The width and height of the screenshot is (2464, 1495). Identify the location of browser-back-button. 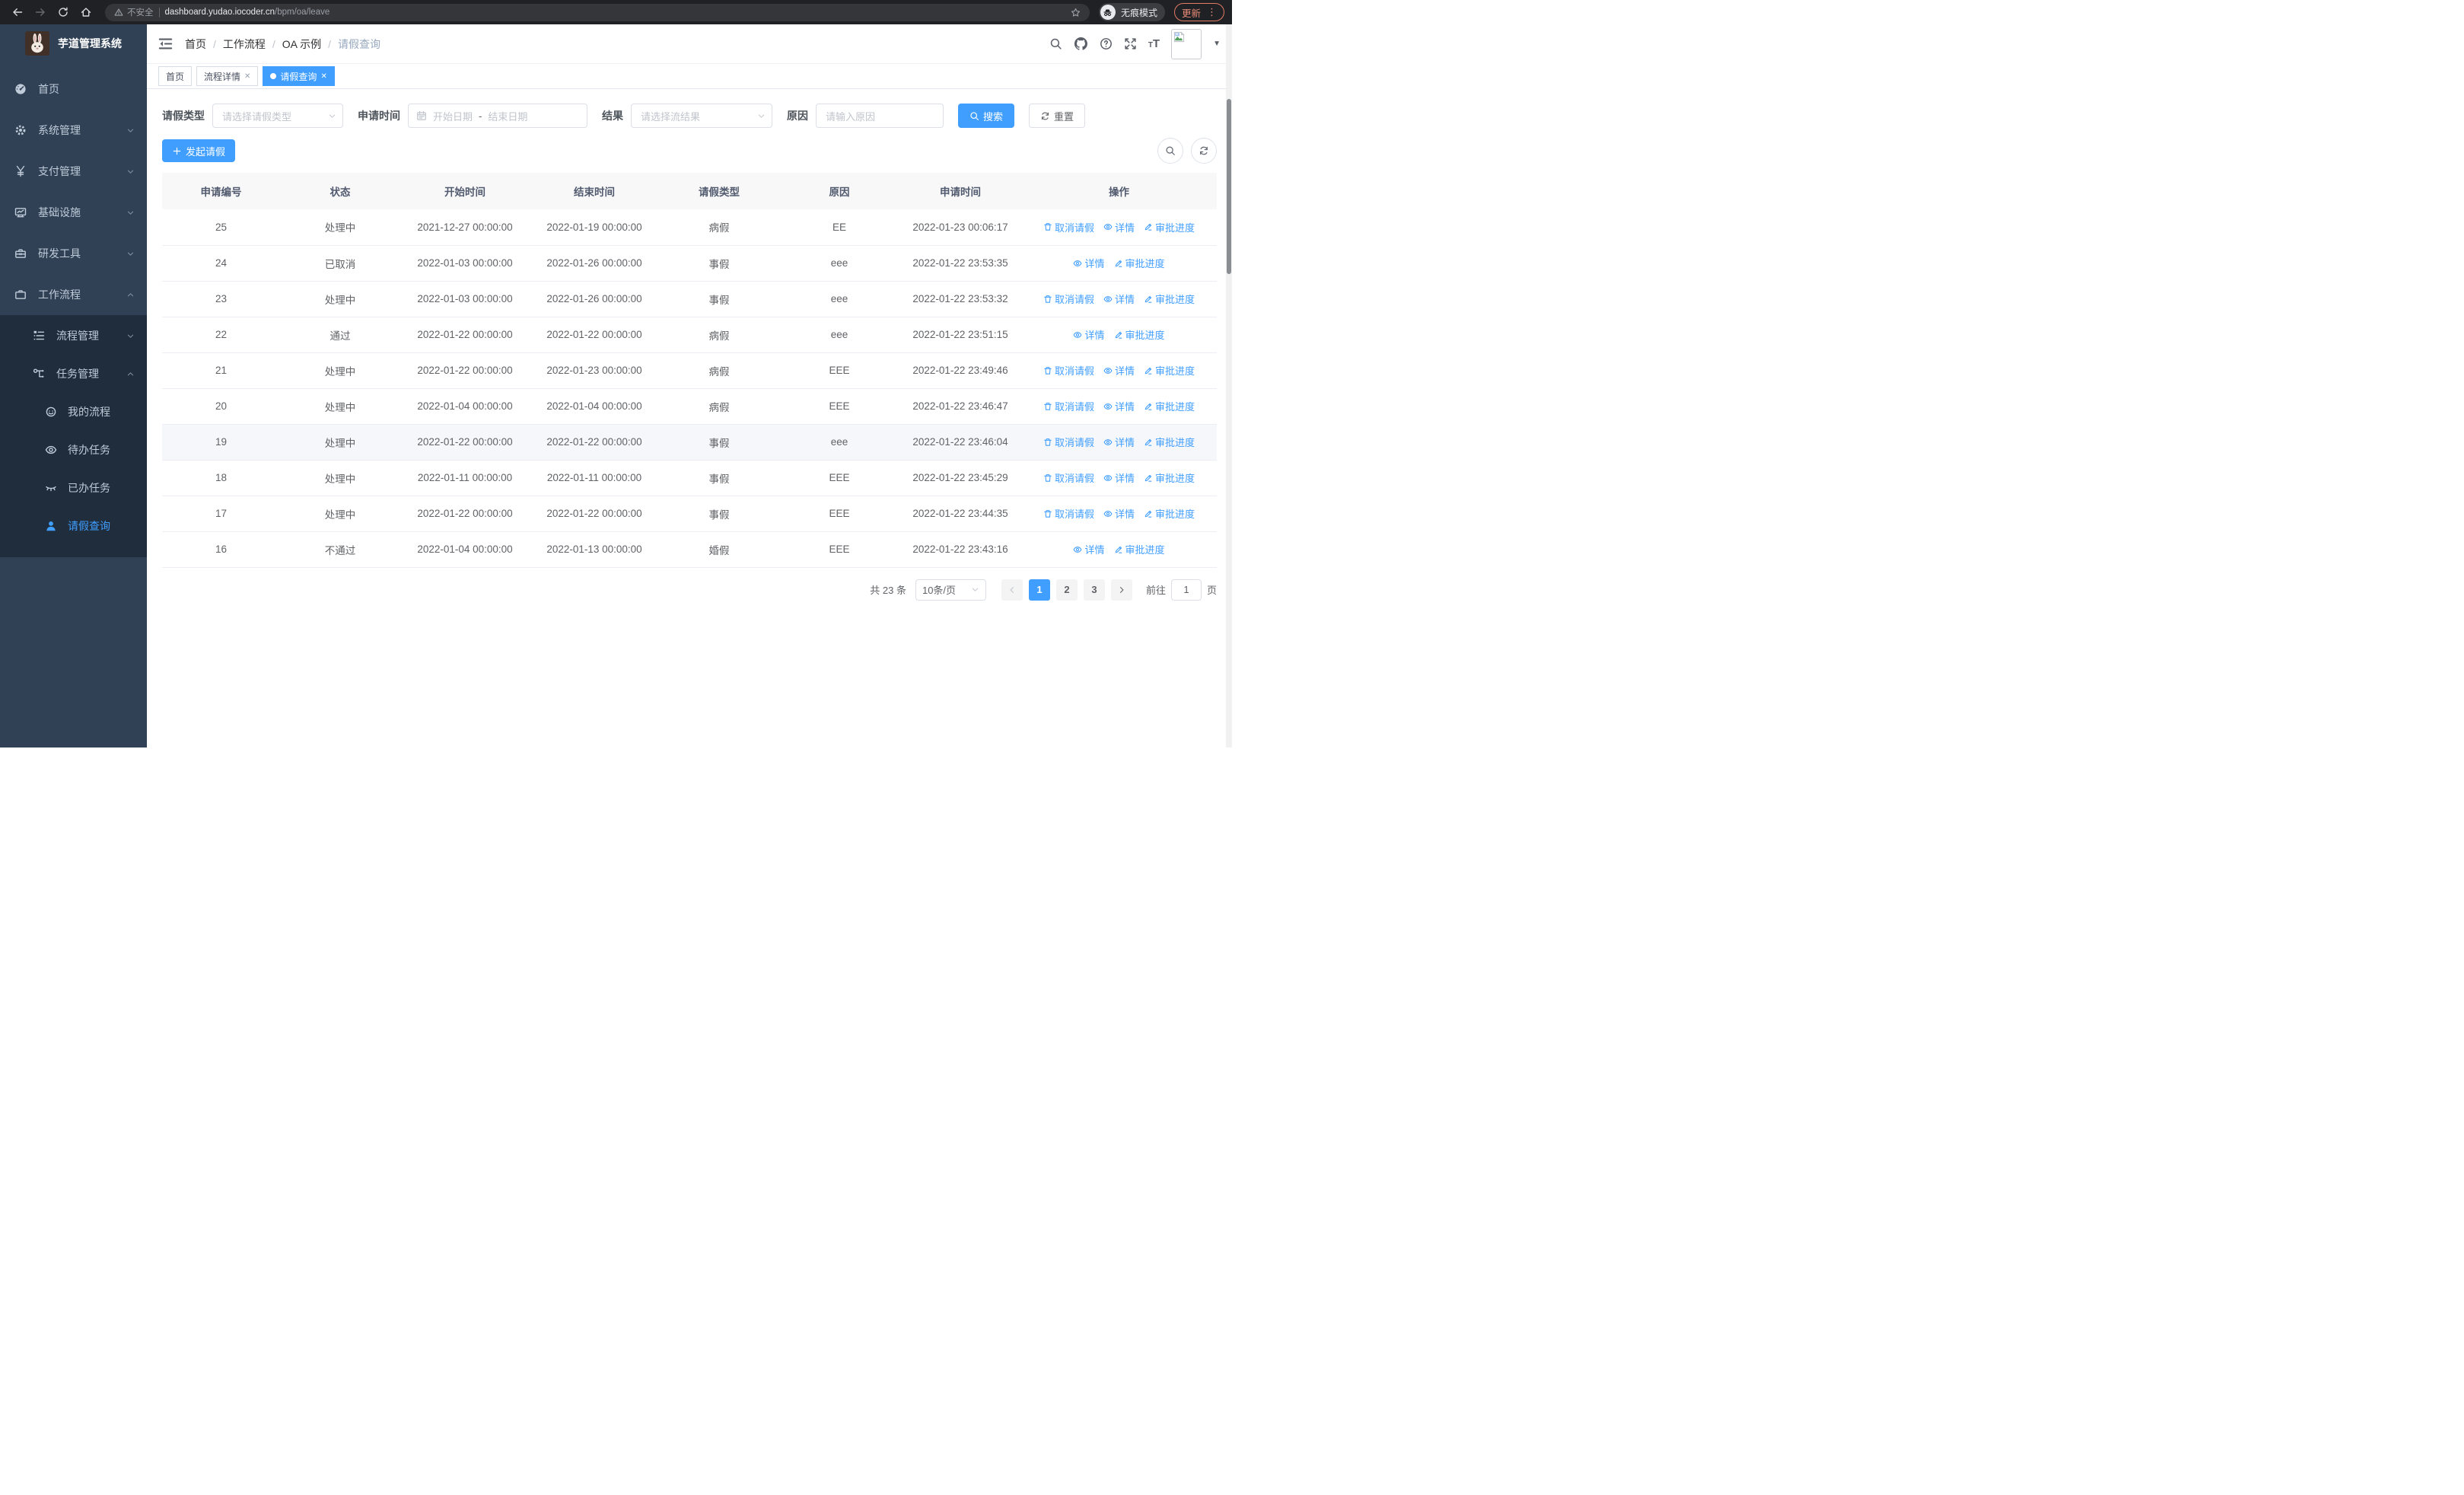
(17, 12).